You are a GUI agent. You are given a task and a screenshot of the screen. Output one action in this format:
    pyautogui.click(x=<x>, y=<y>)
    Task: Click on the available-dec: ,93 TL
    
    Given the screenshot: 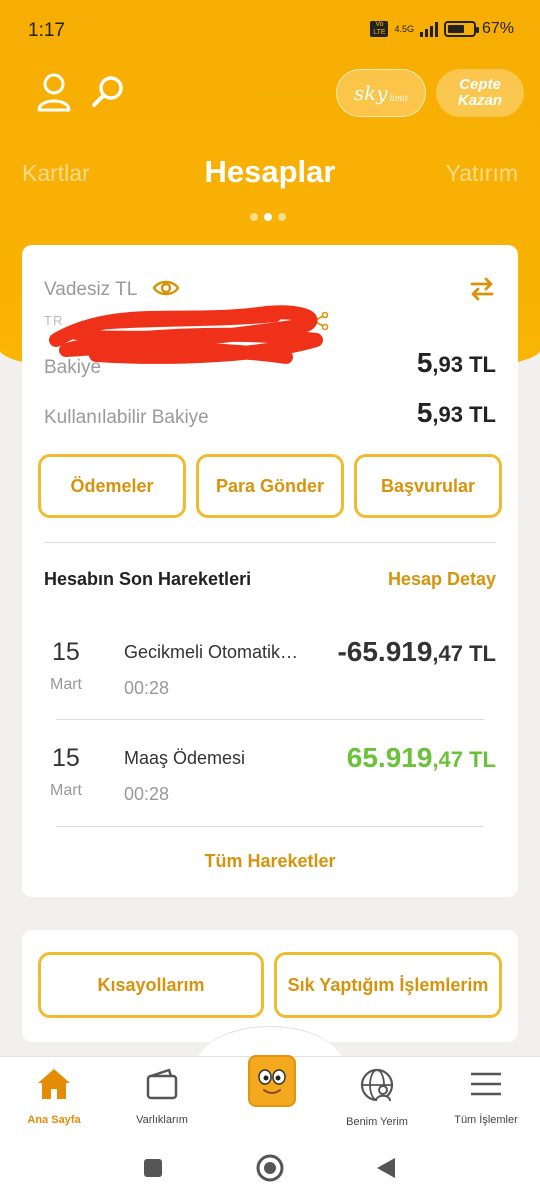 What is the action you would take?
    pyautogui.click(x=464, y=414)
    